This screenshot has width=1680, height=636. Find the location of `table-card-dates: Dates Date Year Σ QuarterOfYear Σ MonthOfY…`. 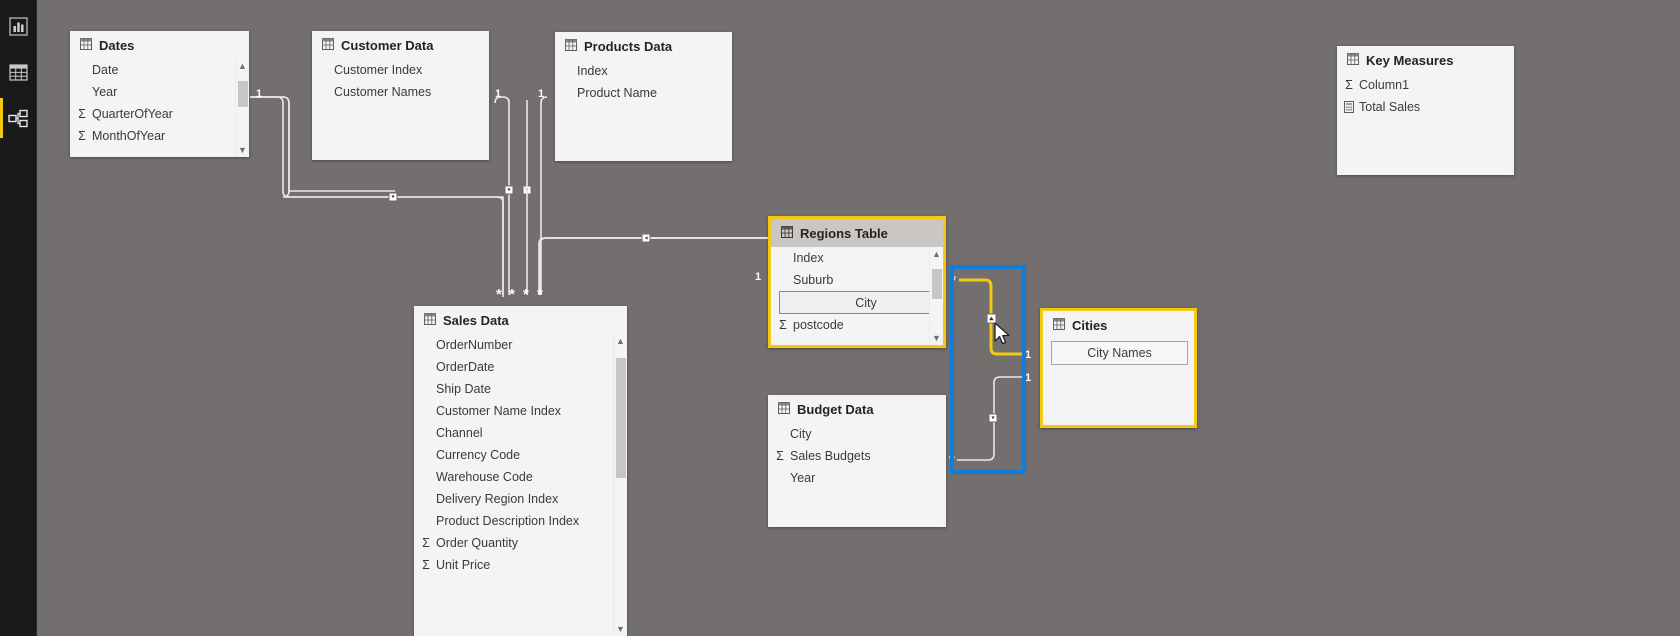

table-card-dates: Dates Date Year Σ QuarterOfYear Σ MonthOfY… is located at coordinates (159, 94).